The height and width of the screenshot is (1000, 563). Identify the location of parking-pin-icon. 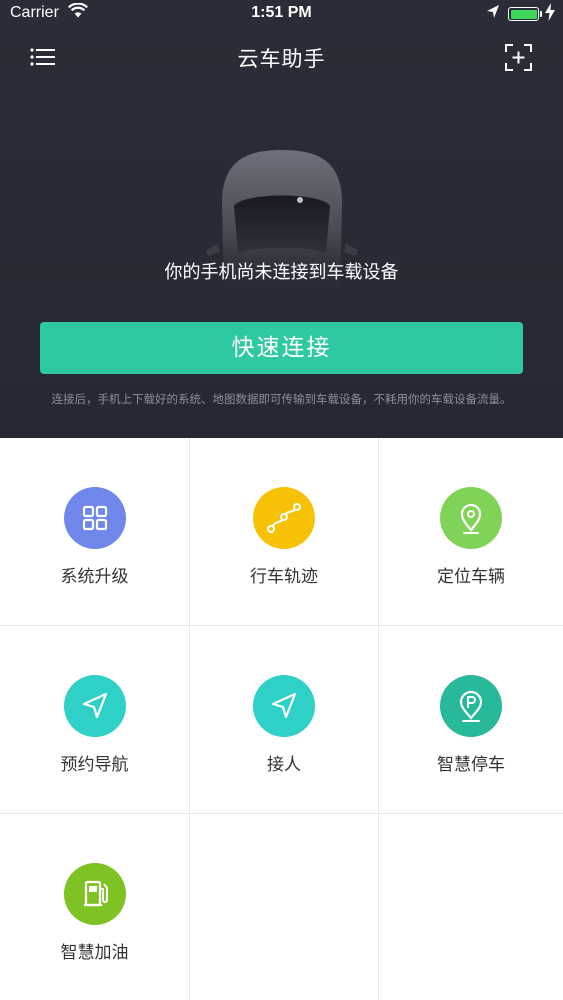
(471, 706).